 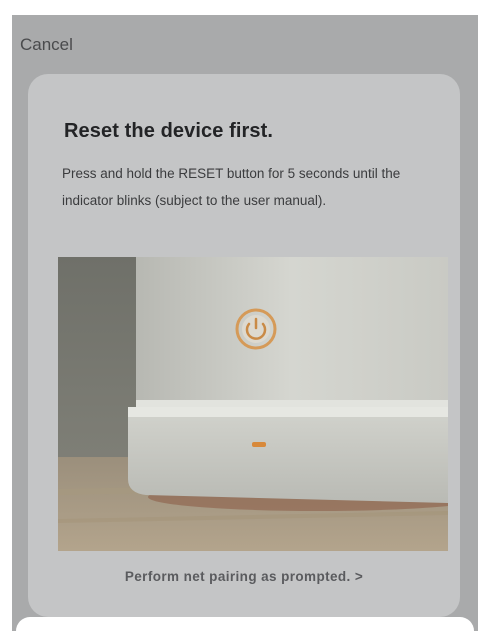 I want to click on device-upper-body, so click(x=292, y=329).